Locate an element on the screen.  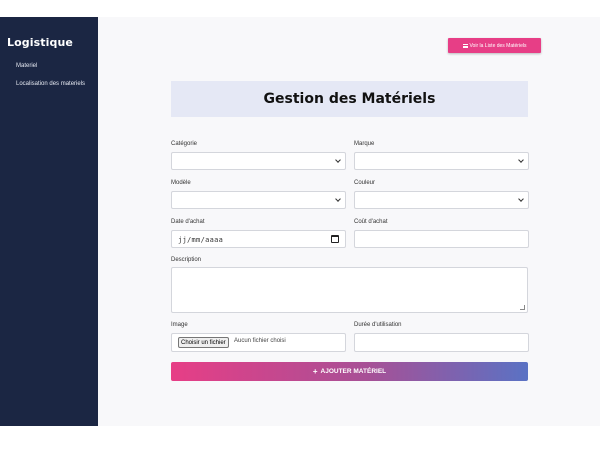
list-icon is located at coordinates (465, 45).